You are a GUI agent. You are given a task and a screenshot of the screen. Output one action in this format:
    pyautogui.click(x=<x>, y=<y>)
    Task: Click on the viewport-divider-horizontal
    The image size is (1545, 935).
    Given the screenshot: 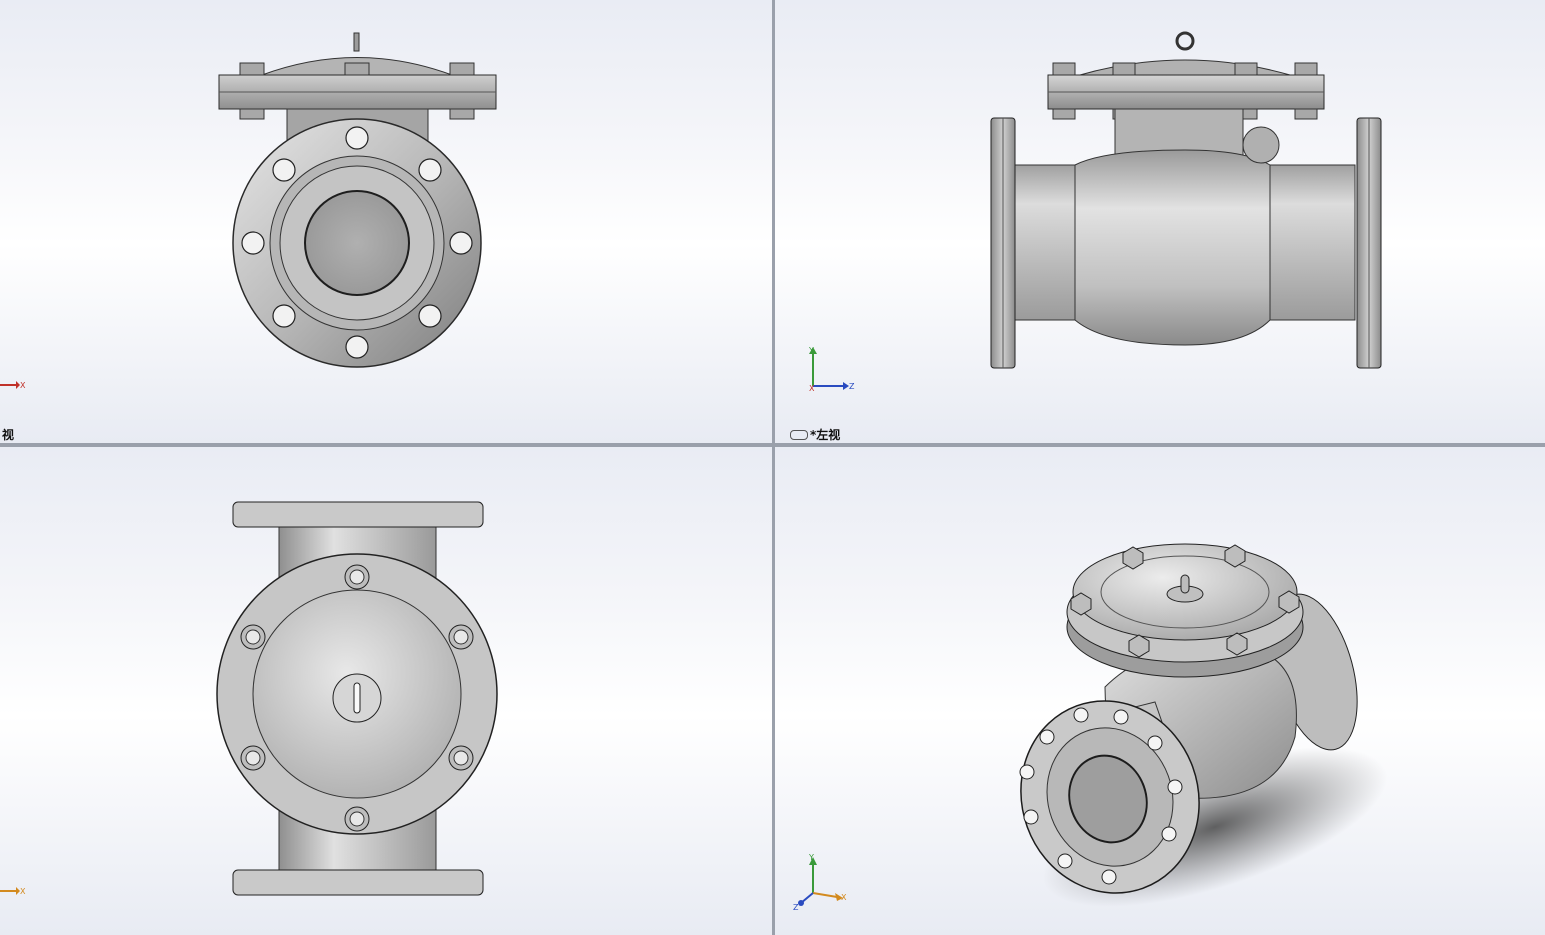 What is the action you would take?
    pyautogui.click(x=772, y=445)
    